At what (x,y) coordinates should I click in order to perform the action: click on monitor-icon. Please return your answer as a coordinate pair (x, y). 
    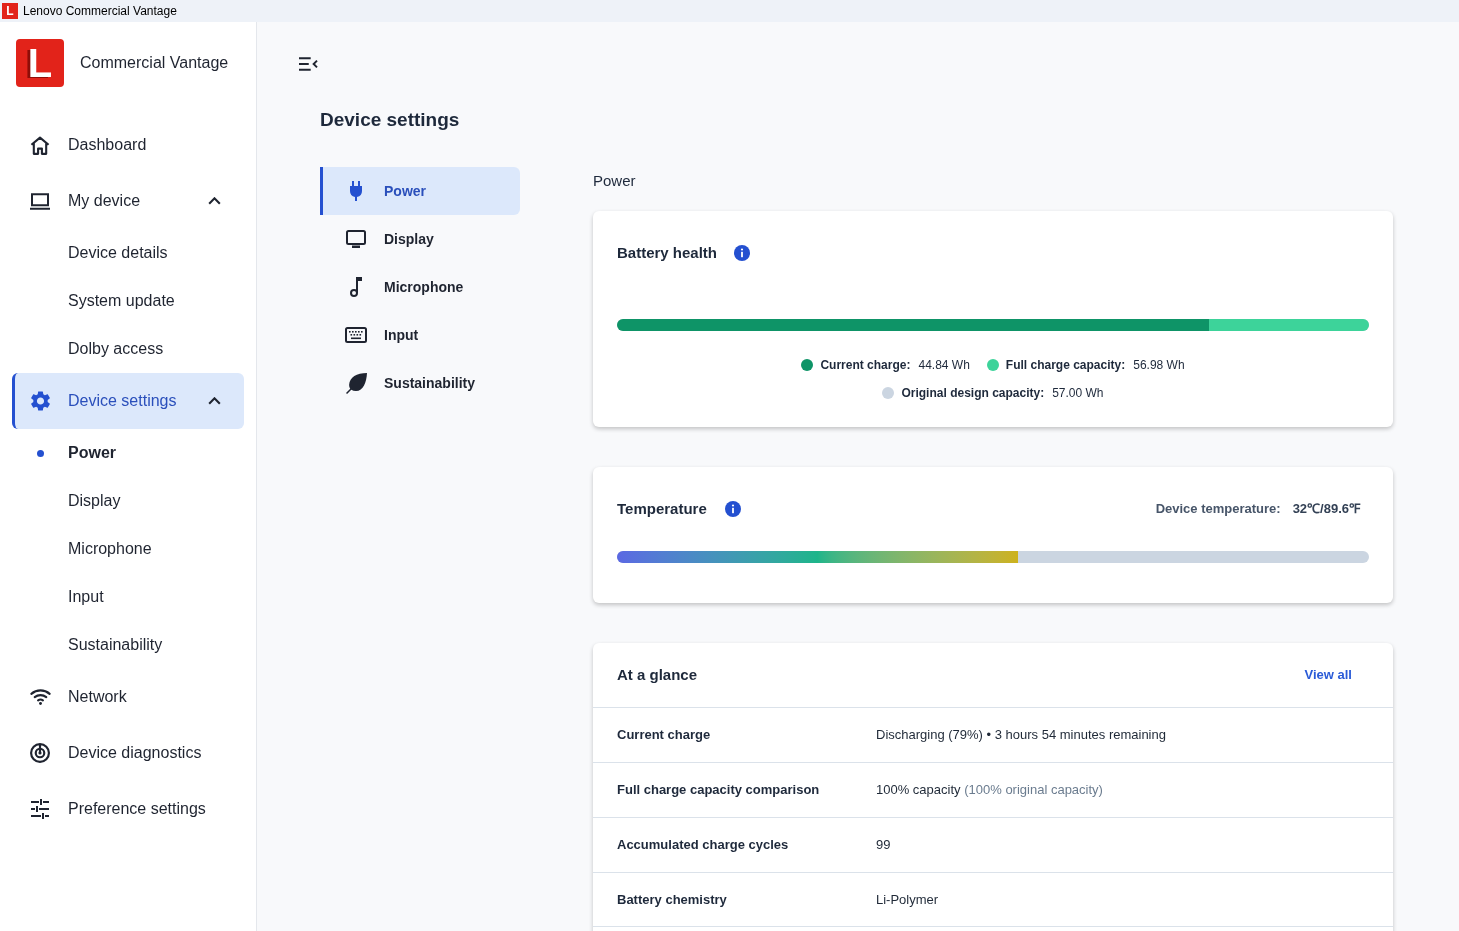
    Looking at the image, I should click on (356, 239).